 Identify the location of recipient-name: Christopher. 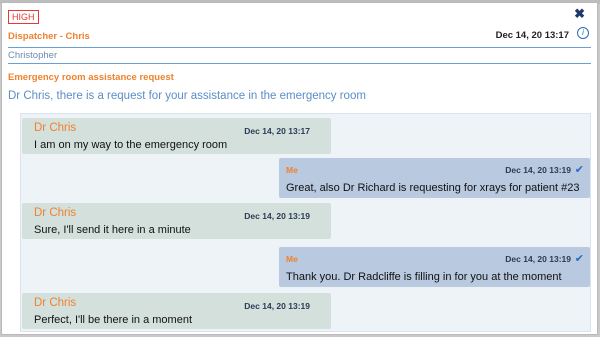
(33, 55).